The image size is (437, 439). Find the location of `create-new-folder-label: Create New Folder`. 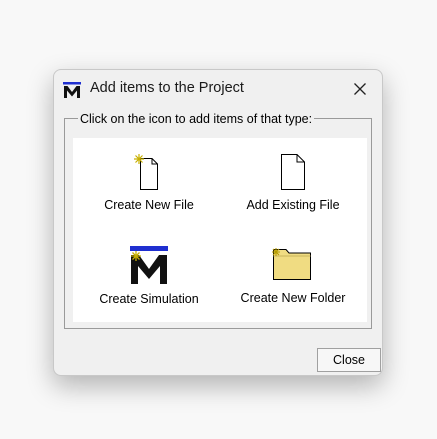

create-new-folder-label: Create New Folder is located at coordinates (293, 298).